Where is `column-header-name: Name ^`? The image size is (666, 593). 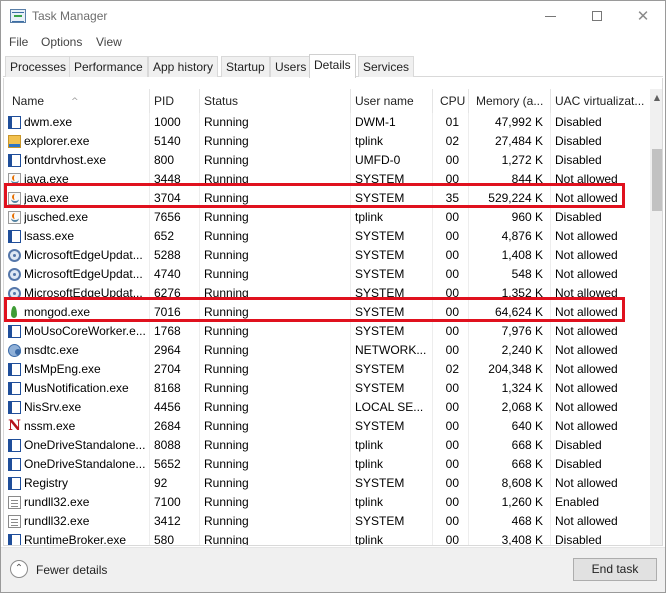
column-header-name: Name ^ is located at coordinates (77, 101).